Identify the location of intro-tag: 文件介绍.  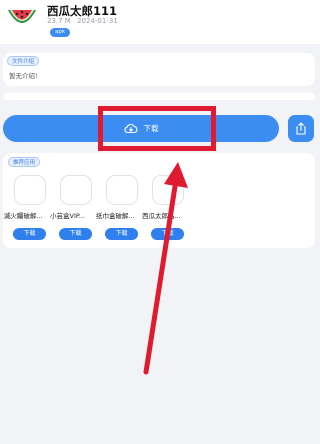
(23, 61).